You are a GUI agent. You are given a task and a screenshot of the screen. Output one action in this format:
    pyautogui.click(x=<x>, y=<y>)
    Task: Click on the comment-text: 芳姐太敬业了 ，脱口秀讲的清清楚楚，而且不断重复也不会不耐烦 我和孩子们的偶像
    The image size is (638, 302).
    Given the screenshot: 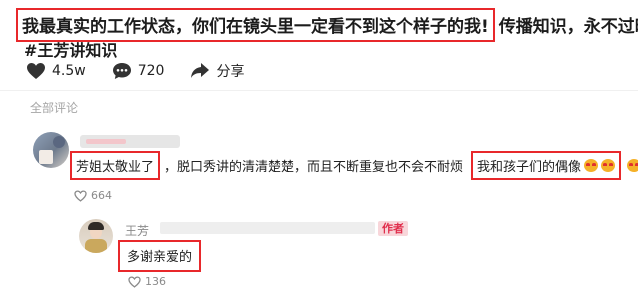 What is the action you would take?
    pyautogui.click(x=354, y=165)
    